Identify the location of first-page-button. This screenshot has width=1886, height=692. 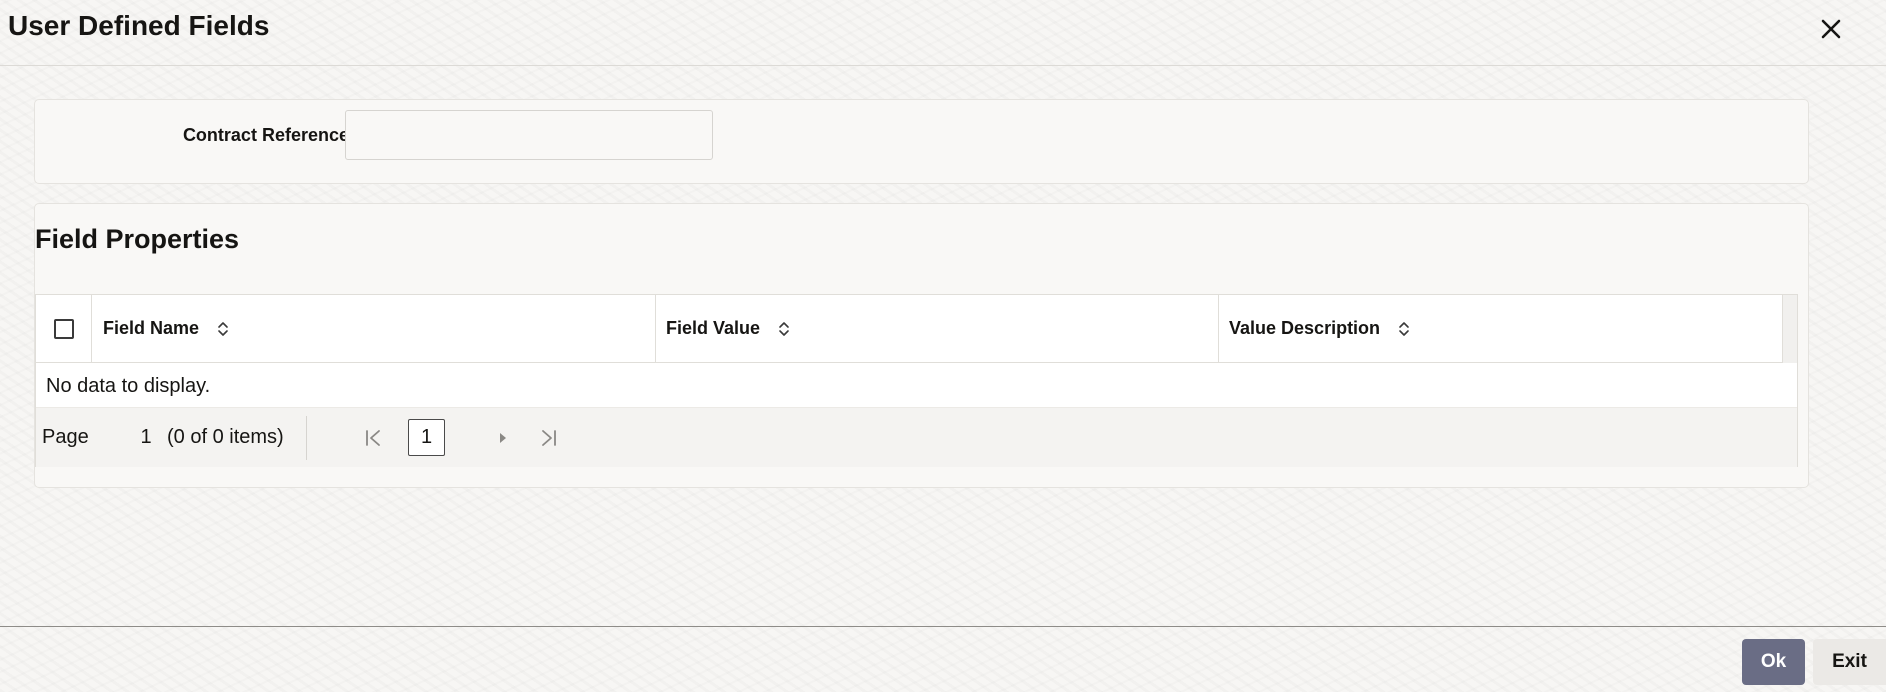
(373, 438).